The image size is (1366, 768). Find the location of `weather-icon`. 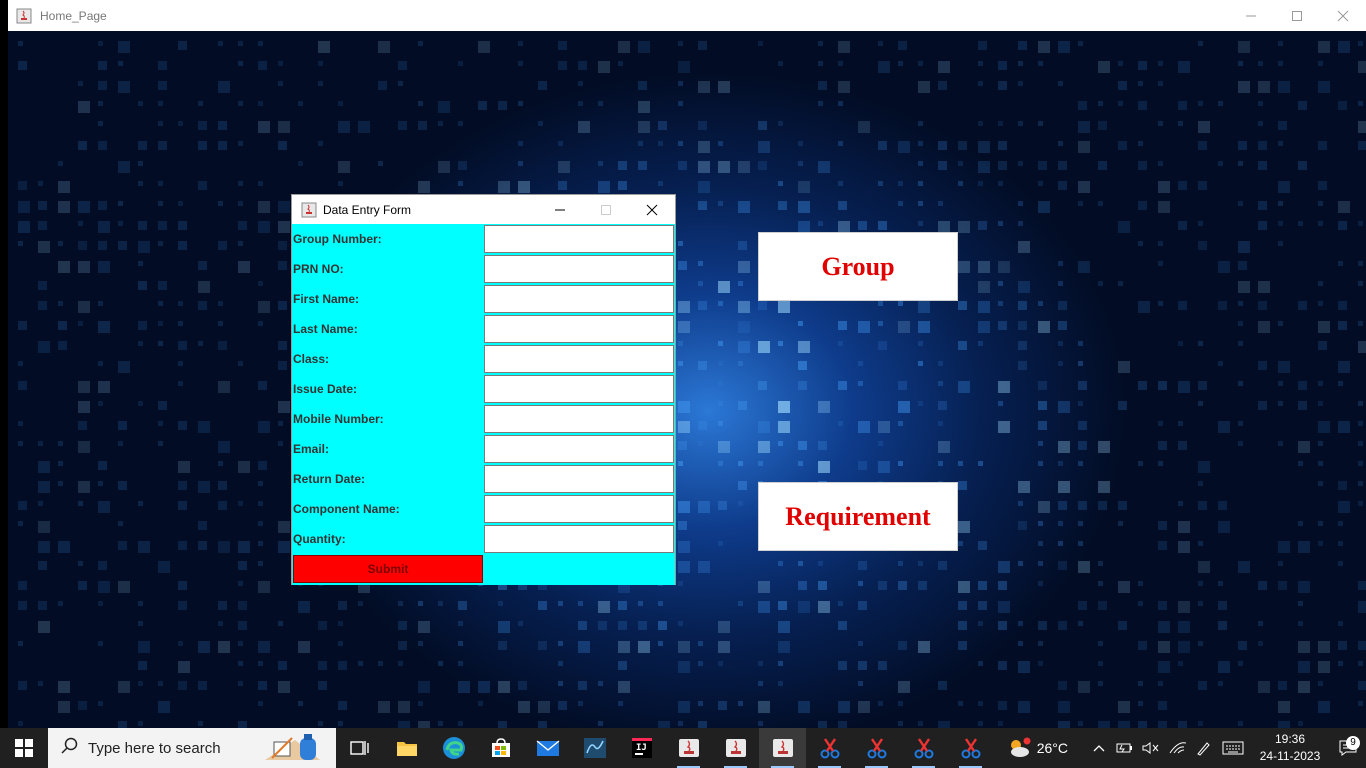

weather-icon is located at coordinates (1020, 747).